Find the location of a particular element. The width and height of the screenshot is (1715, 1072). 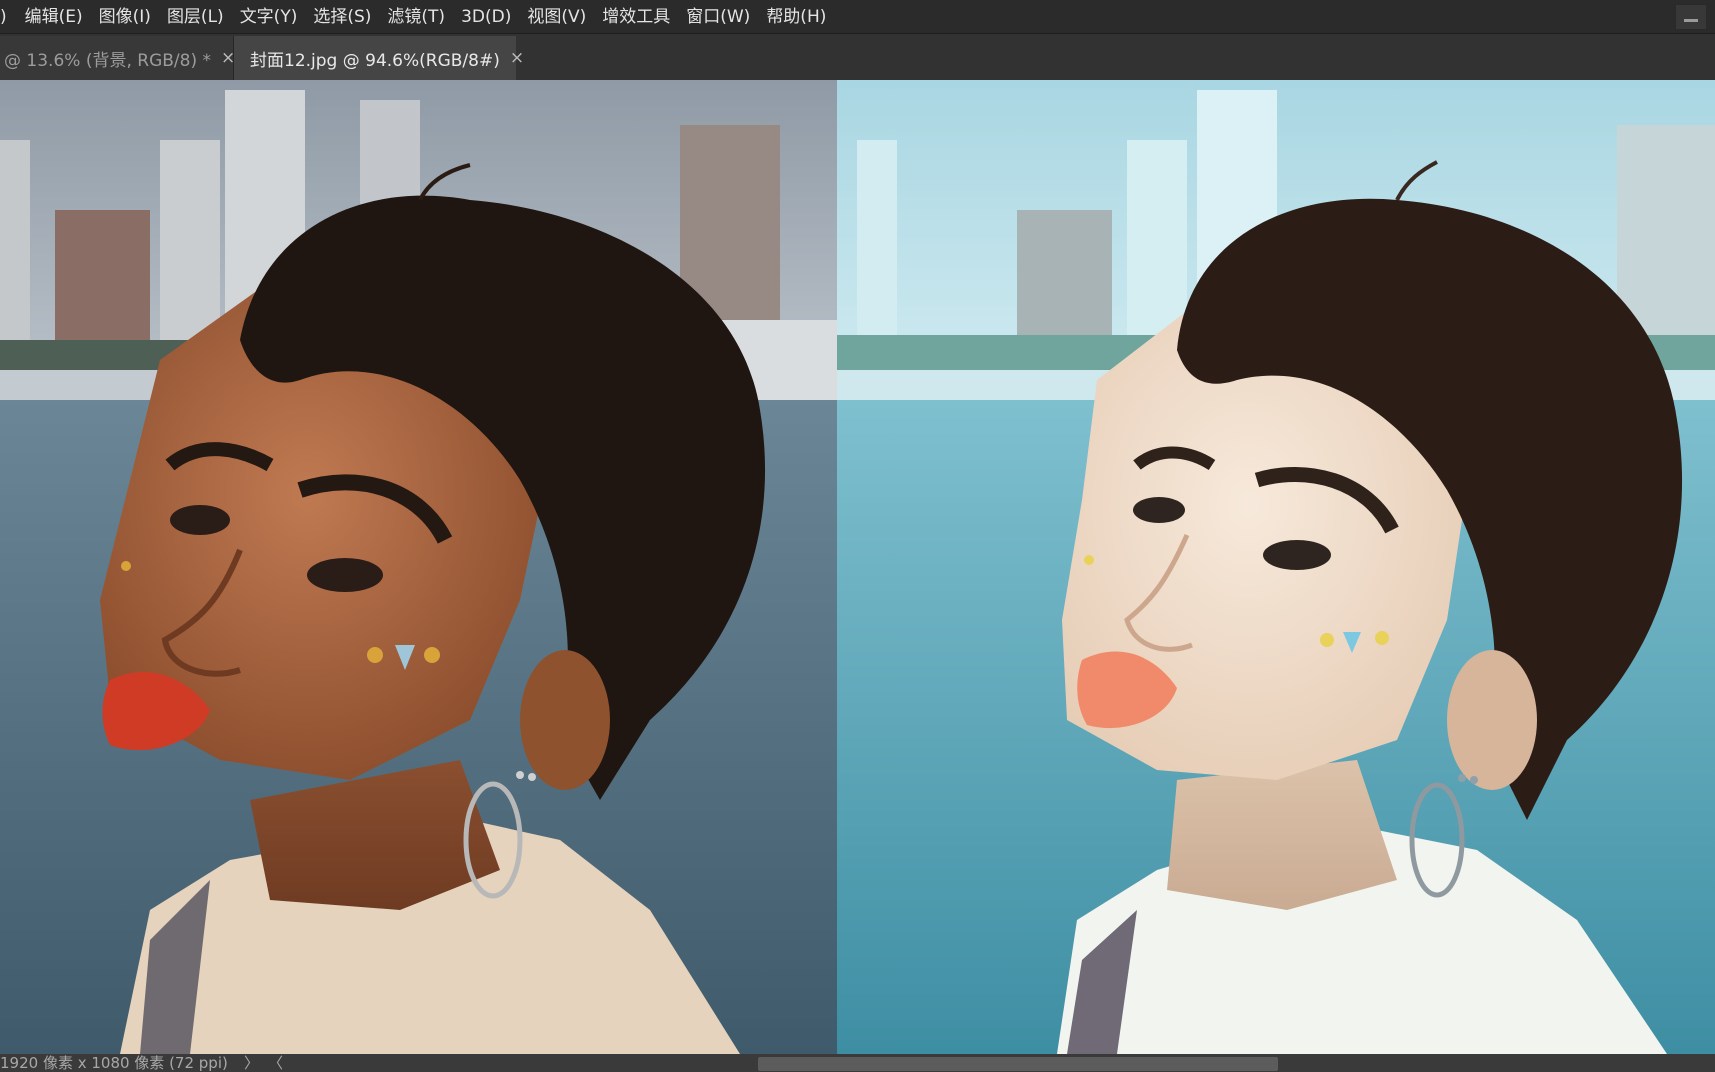

window-controls is located at coordinates (1690, 17).